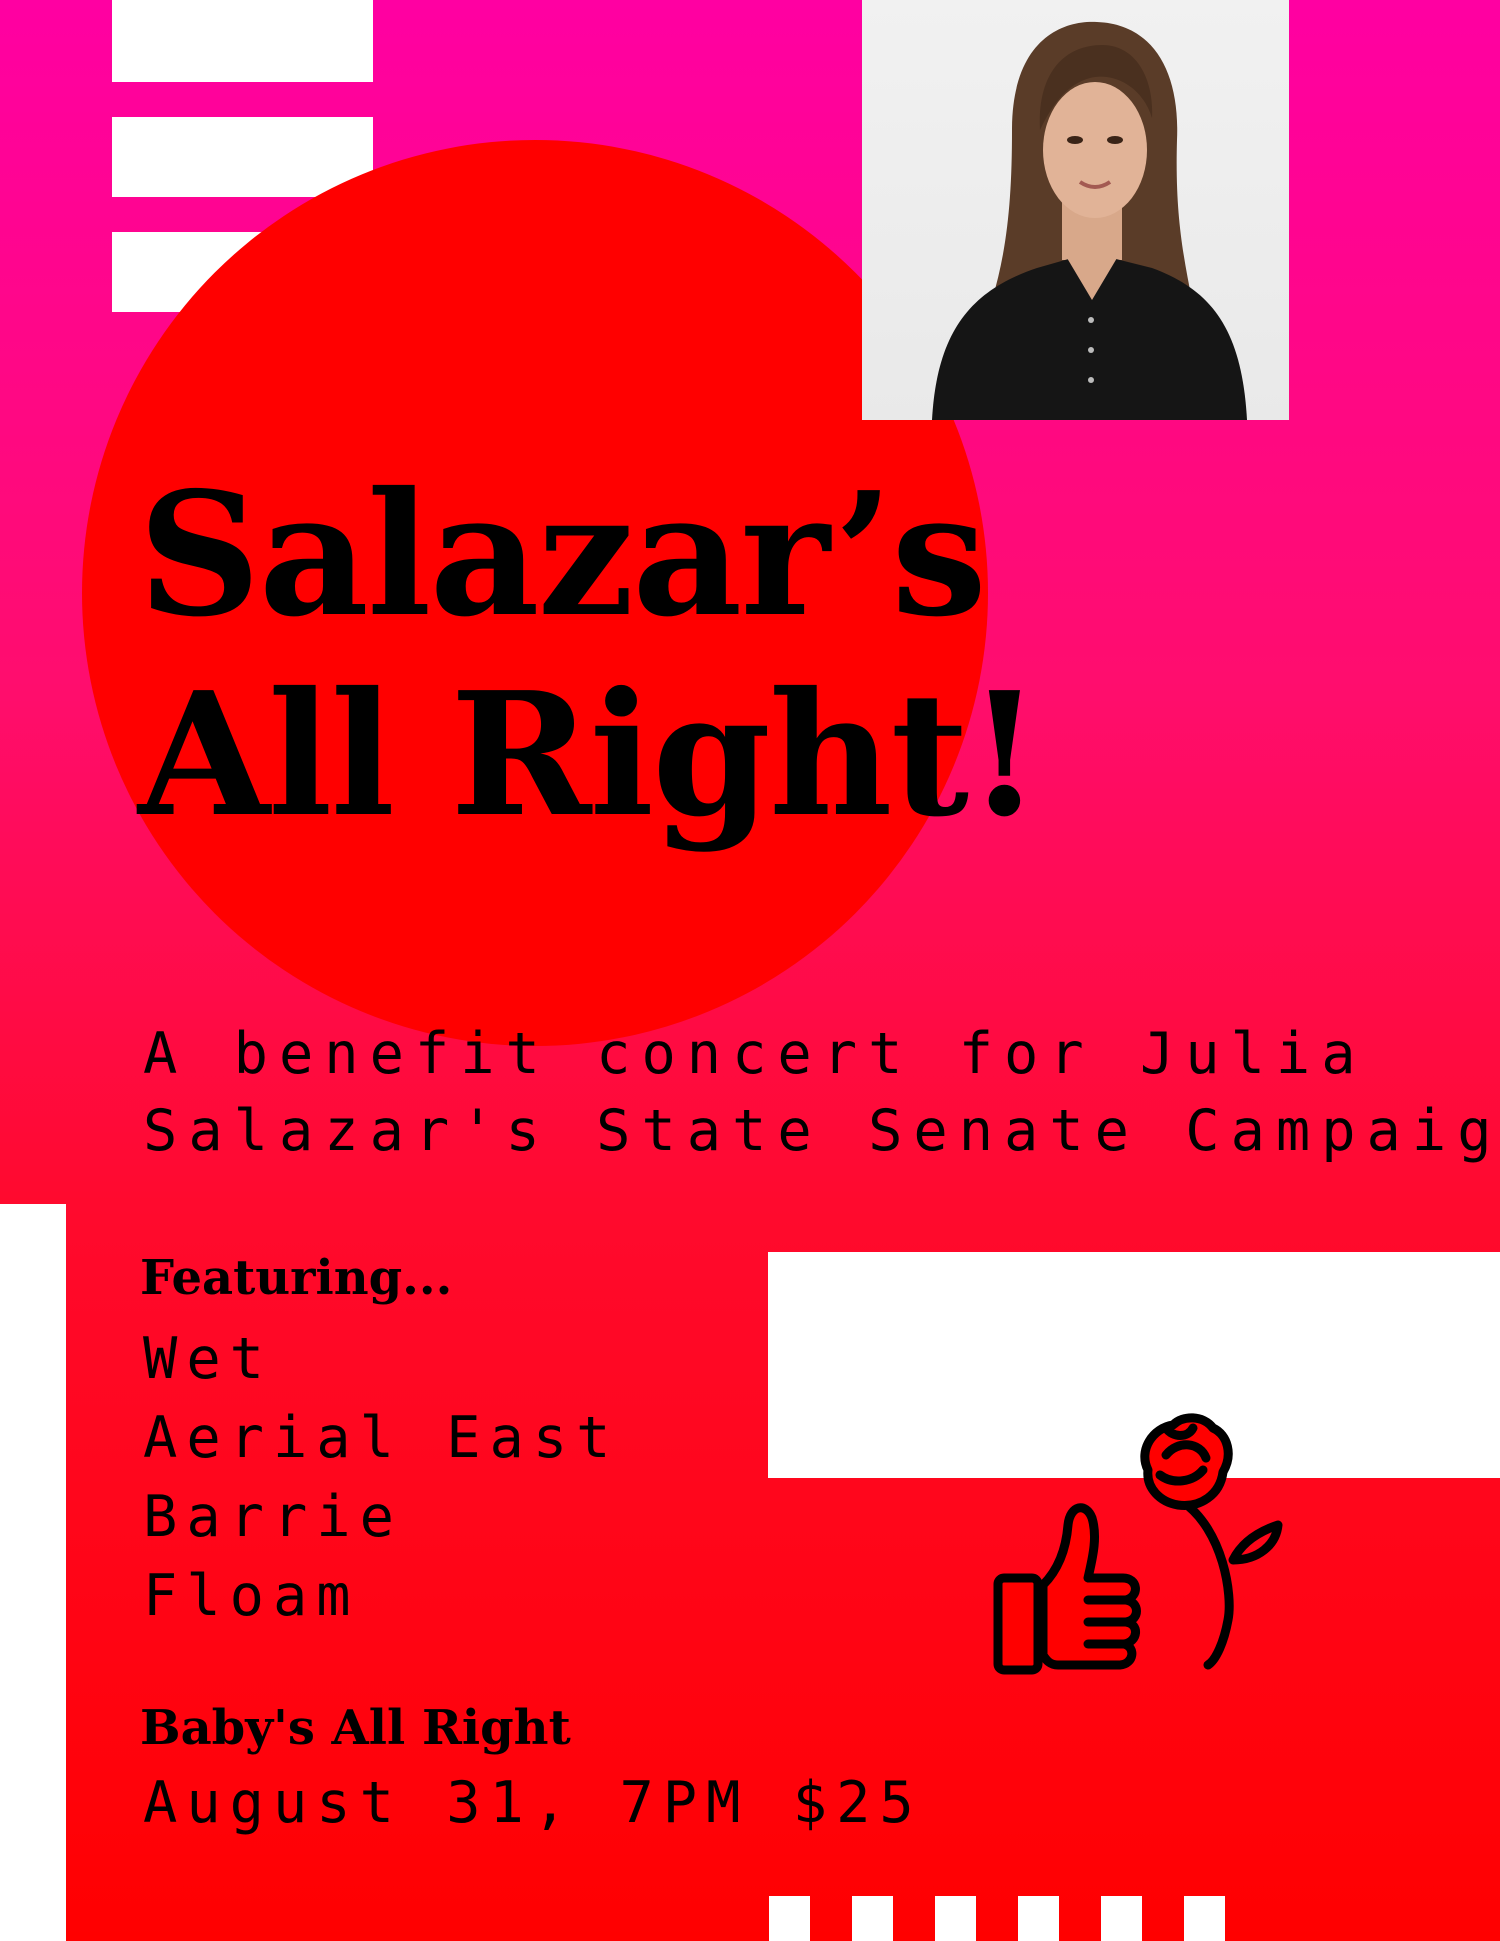  What do you see at coordinates (273, 1517) in the screenshot?
I see `lineup-item: Barrie` at bounding box center [273, 1517].